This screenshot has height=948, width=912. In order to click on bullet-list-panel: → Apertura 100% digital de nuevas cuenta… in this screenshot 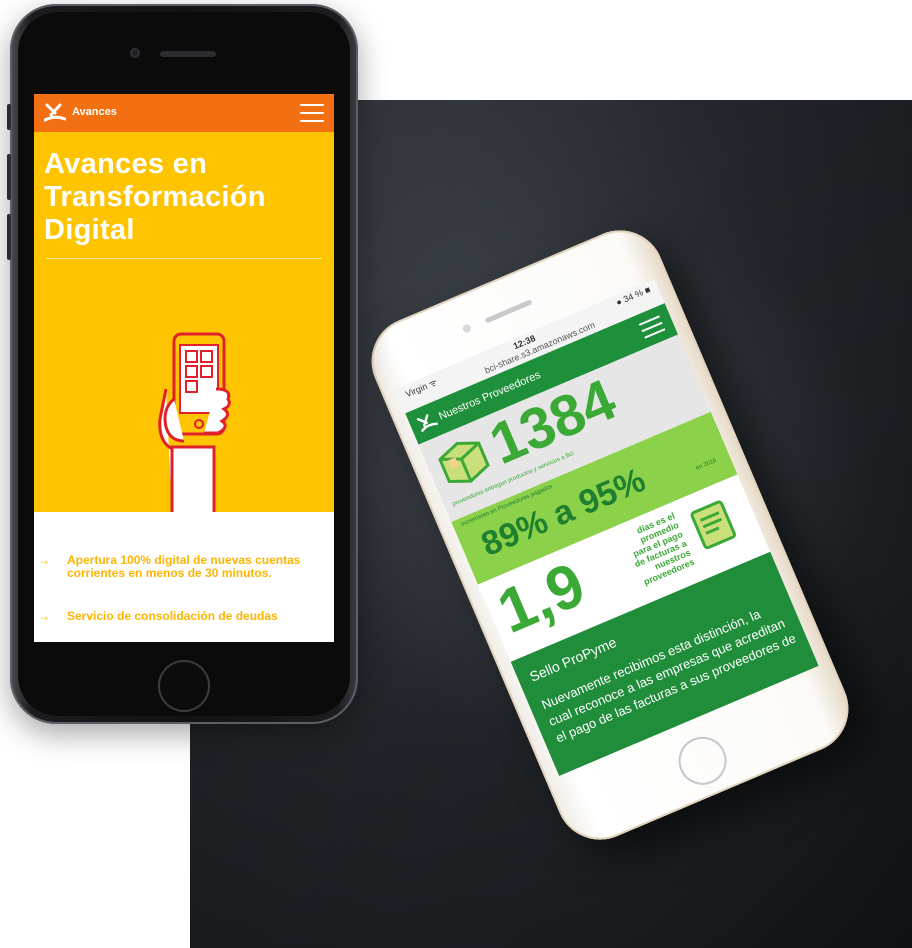, I will do `click(184, 577)`.